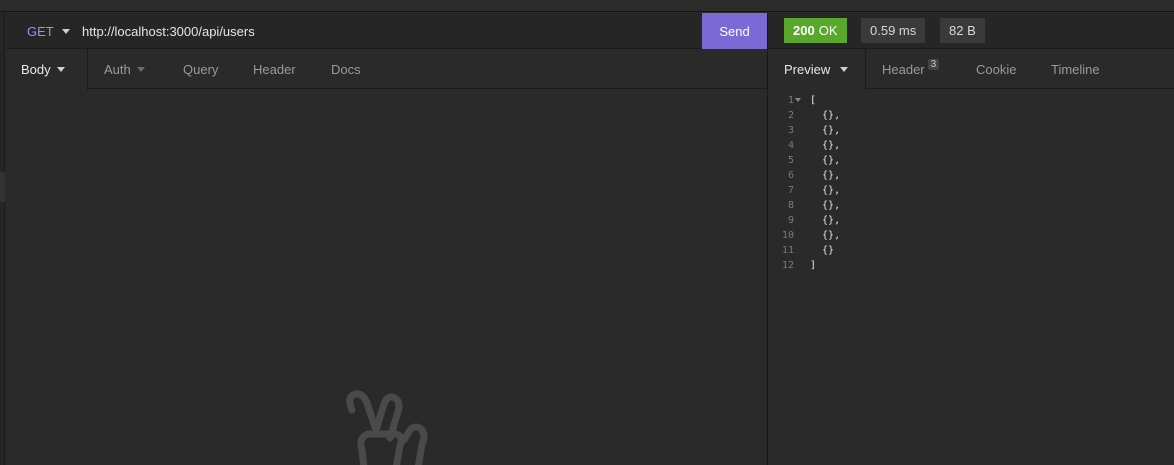 The height and width of the screenshot is (465, 1174). Describe the element at coordinates (807, 69) in the screenshot. I see `tab-preview-label: Preview` at that location.